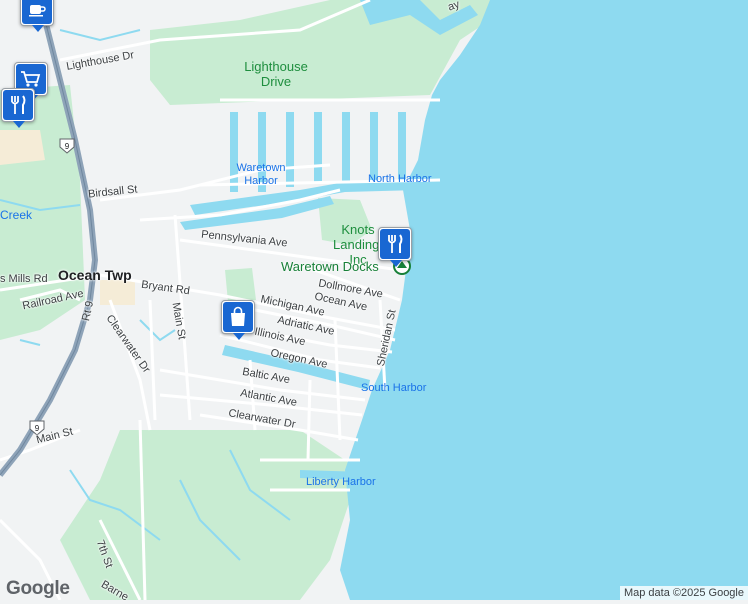 The image size is (748, 604). Describe the element at coordinates (38, 589) in the screenshot. I see `google-logo: Google` at that location.